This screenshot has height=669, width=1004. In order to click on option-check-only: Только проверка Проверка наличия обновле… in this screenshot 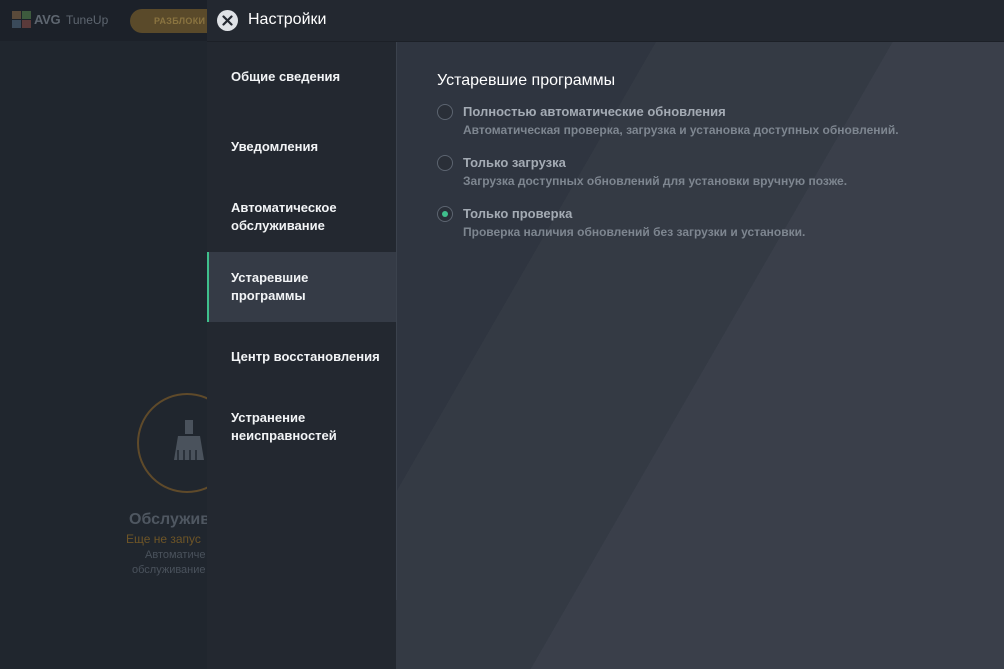, I will do `click(697, 226)`.